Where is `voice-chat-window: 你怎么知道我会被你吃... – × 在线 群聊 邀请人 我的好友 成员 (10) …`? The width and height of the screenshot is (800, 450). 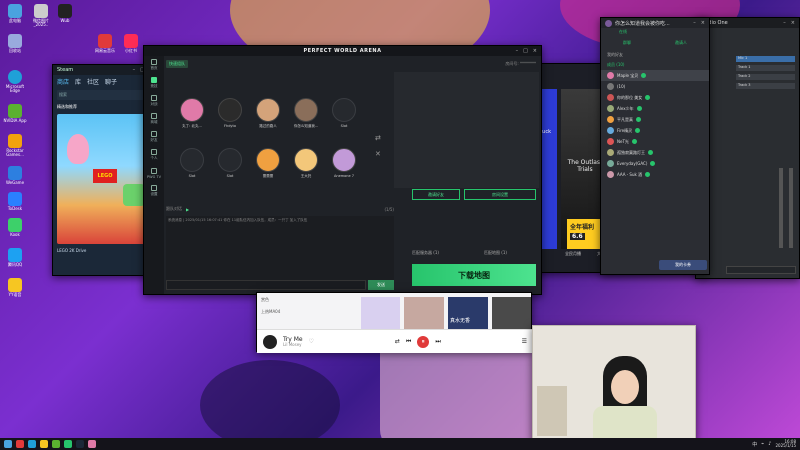 voice-chat-window: 你怎么知道我会被你吃... – × 在线 群聊 邀请人 我的好友 成员 (10) … is located at coordinates (655, 146).